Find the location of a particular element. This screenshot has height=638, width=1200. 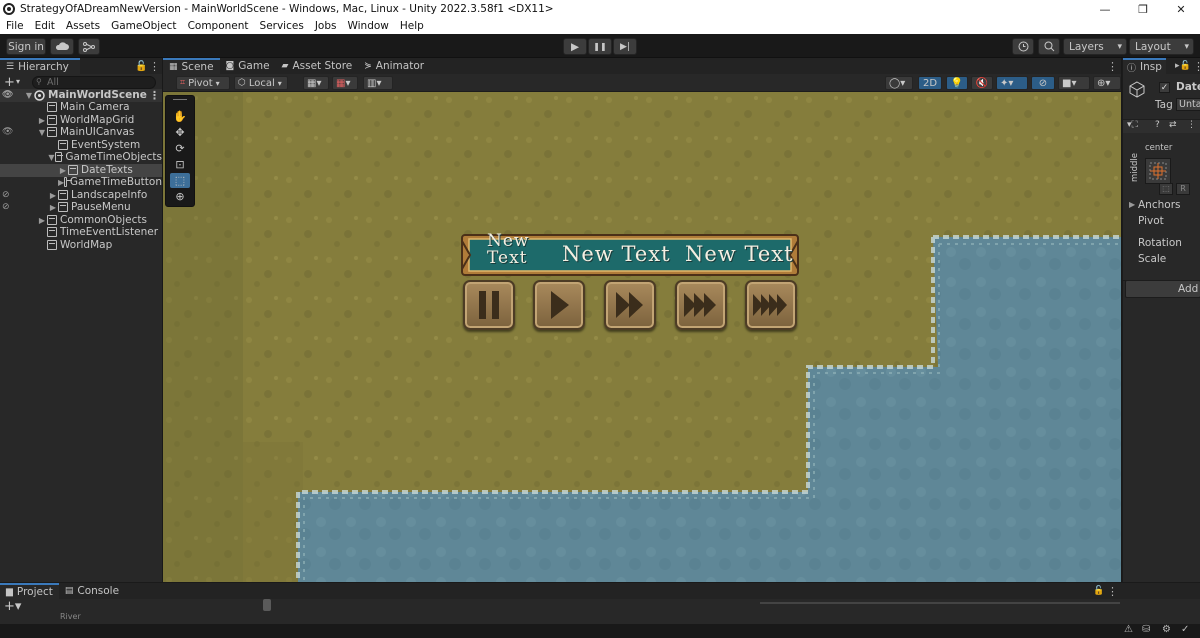

tree-item-timeeventlistener: TimeEventListener is located at coordinates (81, 232).